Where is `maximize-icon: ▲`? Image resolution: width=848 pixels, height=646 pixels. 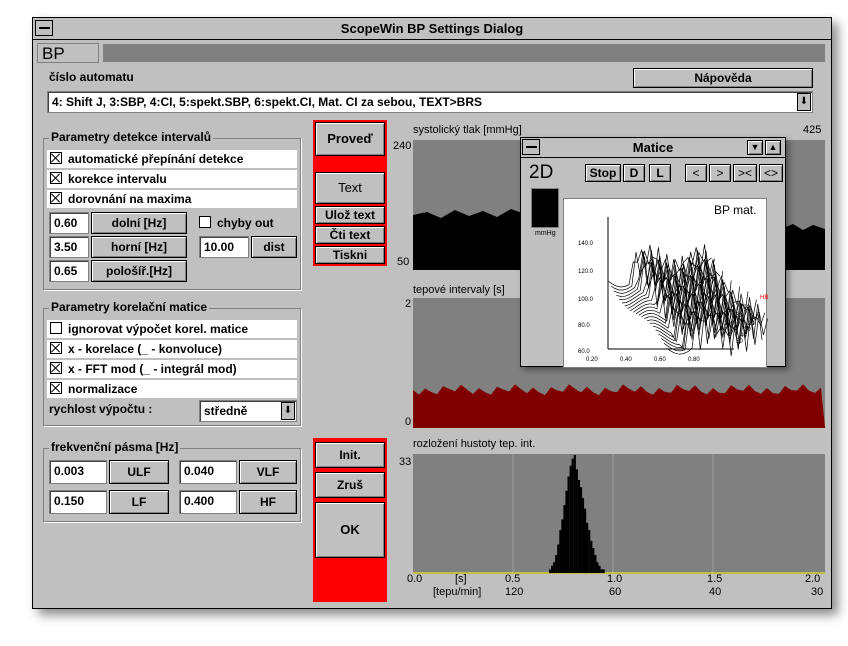
maximize-icon: ▲ is located at coordinates (773, 147).